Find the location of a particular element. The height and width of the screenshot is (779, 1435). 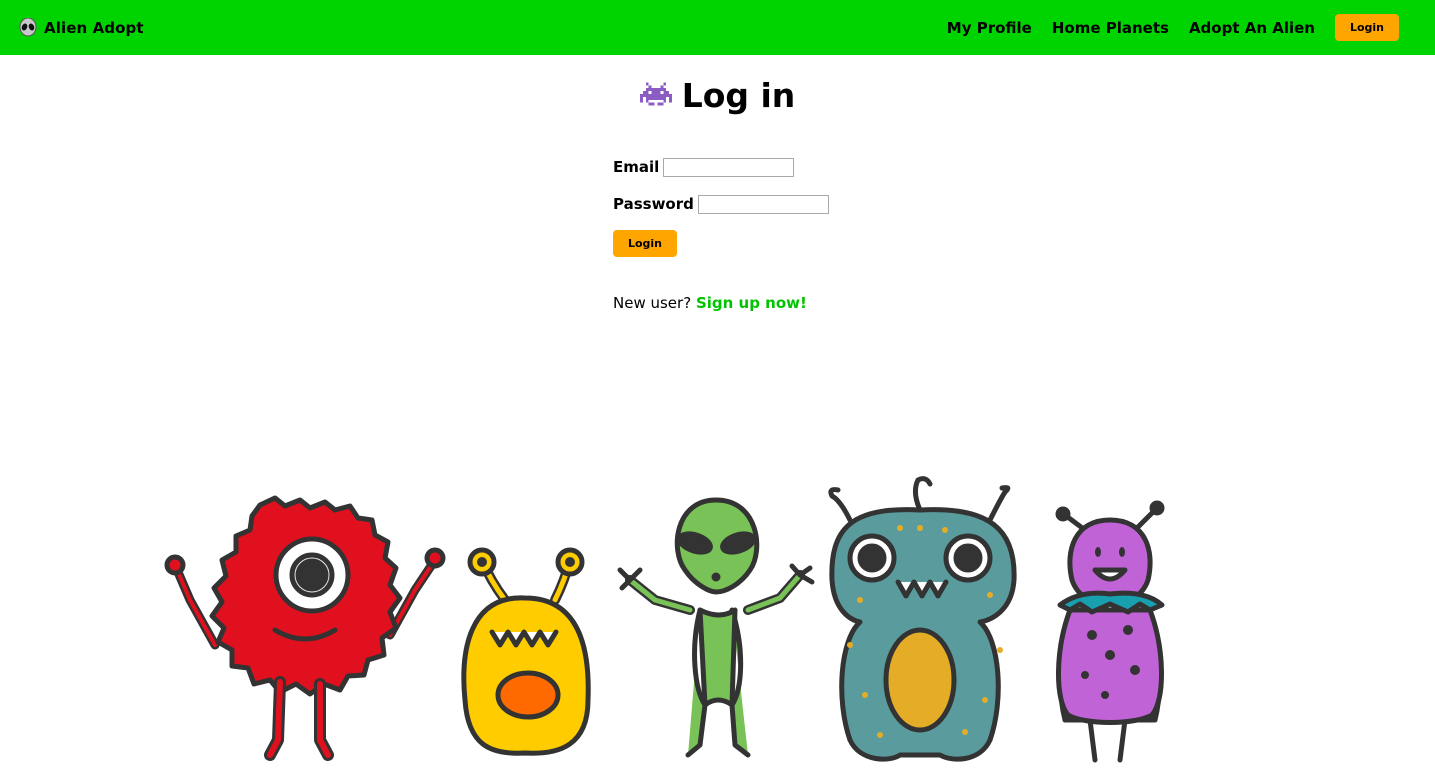

nav-link-my-profile: My Profile is located at coordinates (989, 28).